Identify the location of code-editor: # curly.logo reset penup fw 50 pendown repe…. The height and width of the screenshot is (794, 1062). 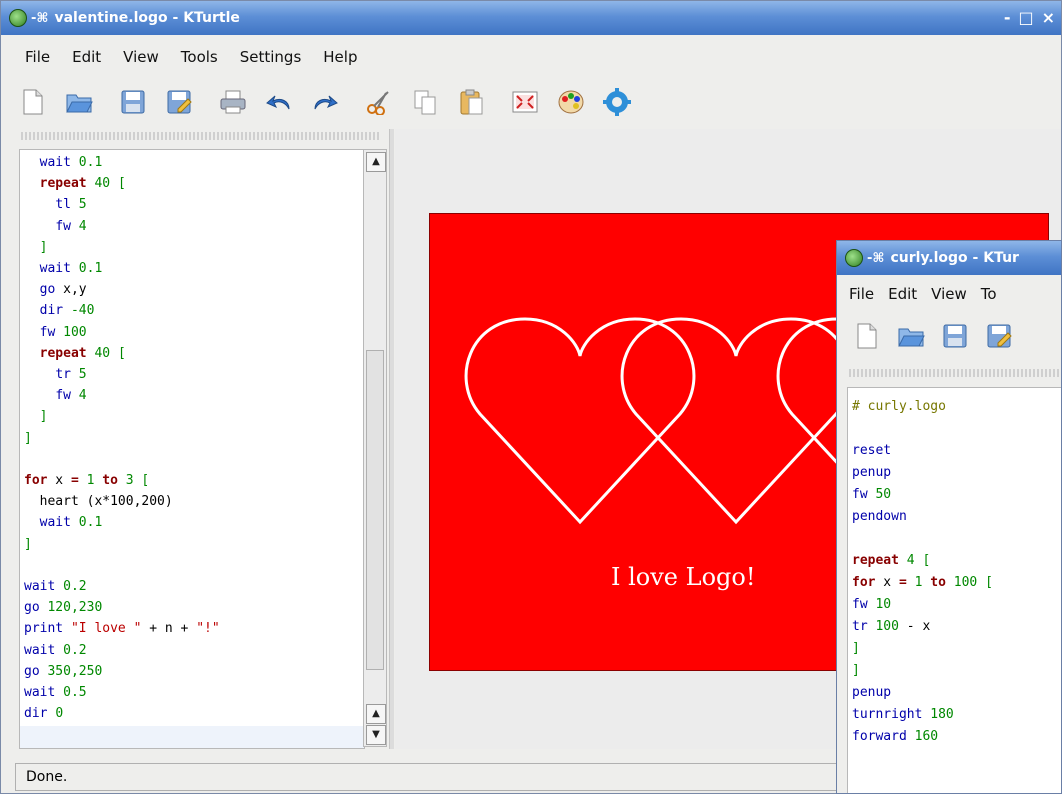
(954, 590).